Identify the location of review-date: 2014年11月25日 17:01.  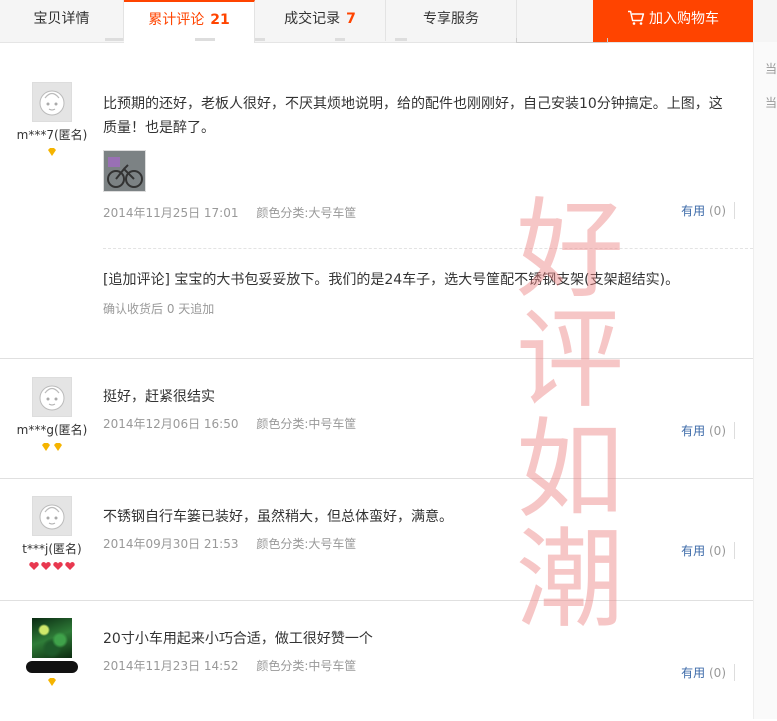
(171, 213).